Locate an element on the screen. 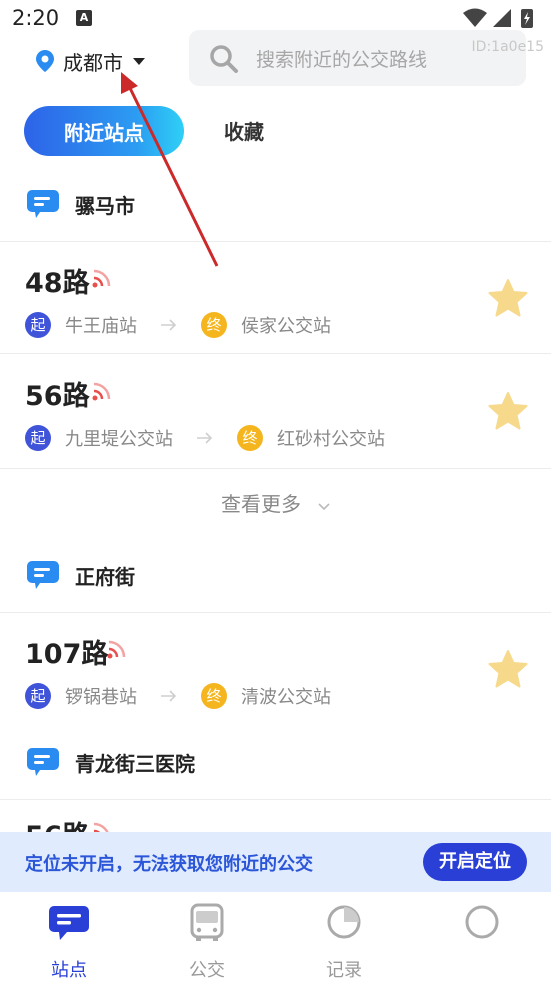 This screenshot has width=551, height=981. route-name: 48路 is located at coordinates (57, 283).